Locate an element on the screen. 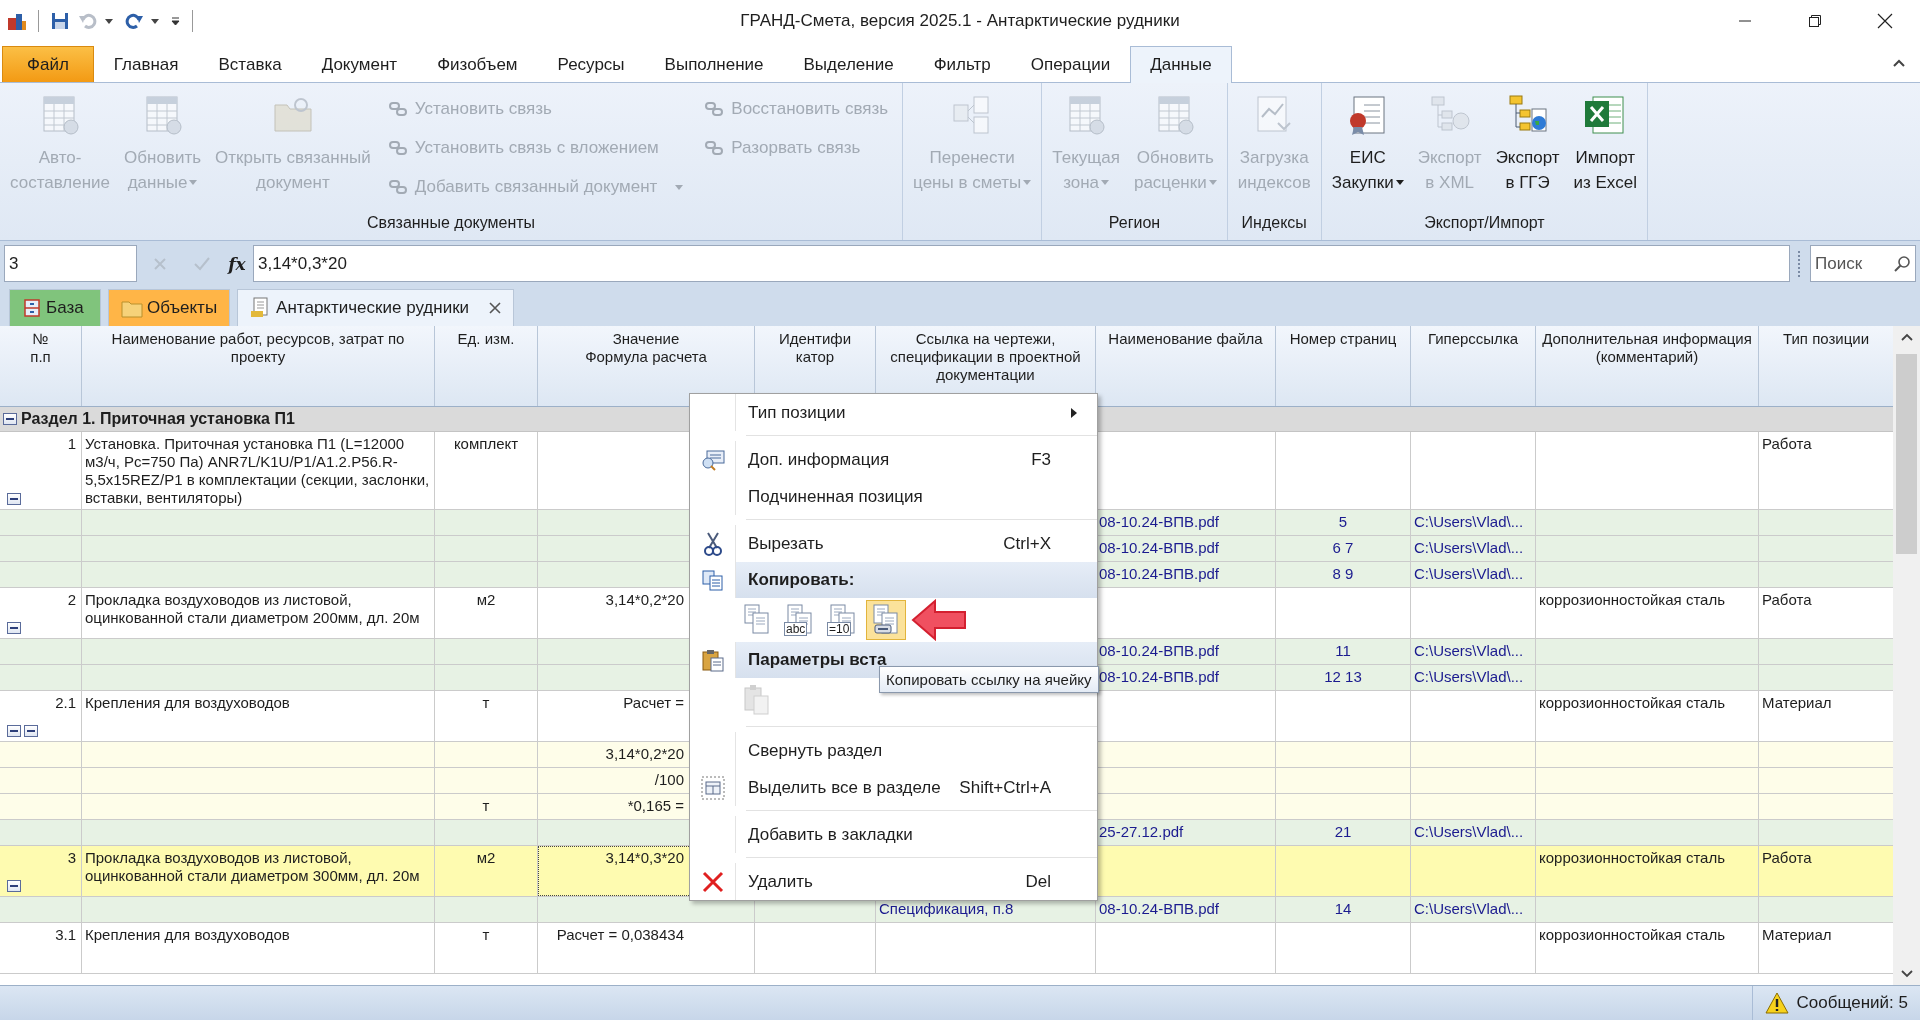  table-cell: 21 is located at coordinates (1343, 832).